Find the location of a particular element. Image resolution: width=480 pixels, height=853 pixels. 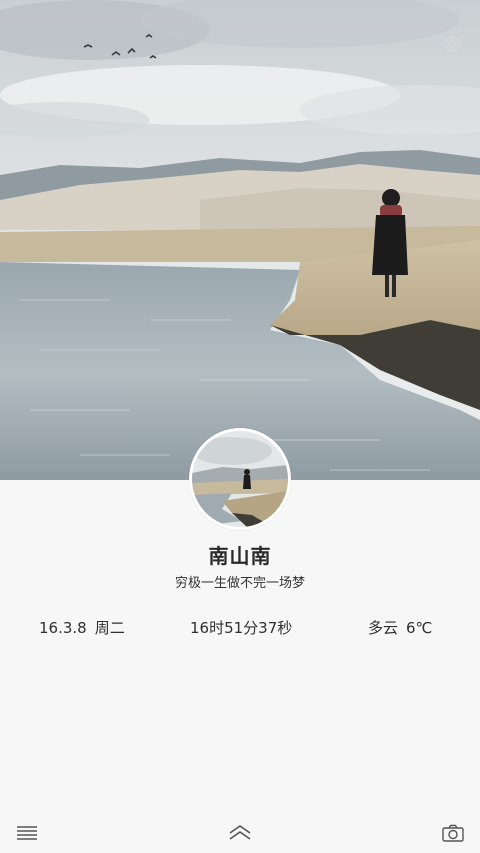

expand-up-button is located at coordinates (240, 833).